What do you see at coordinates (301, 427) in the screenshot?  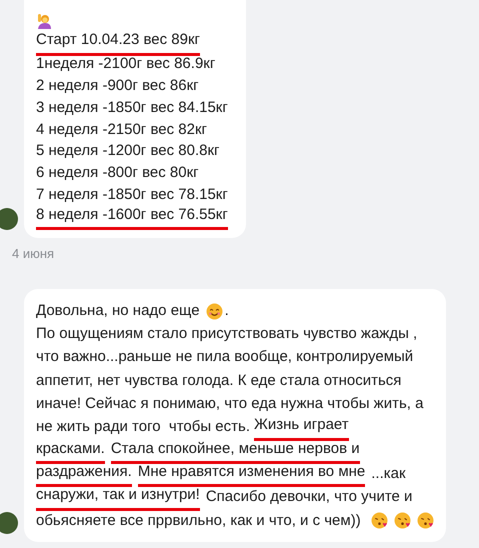 I see `underlined-text: Жизнь играет` at bounding box center [301, 427].